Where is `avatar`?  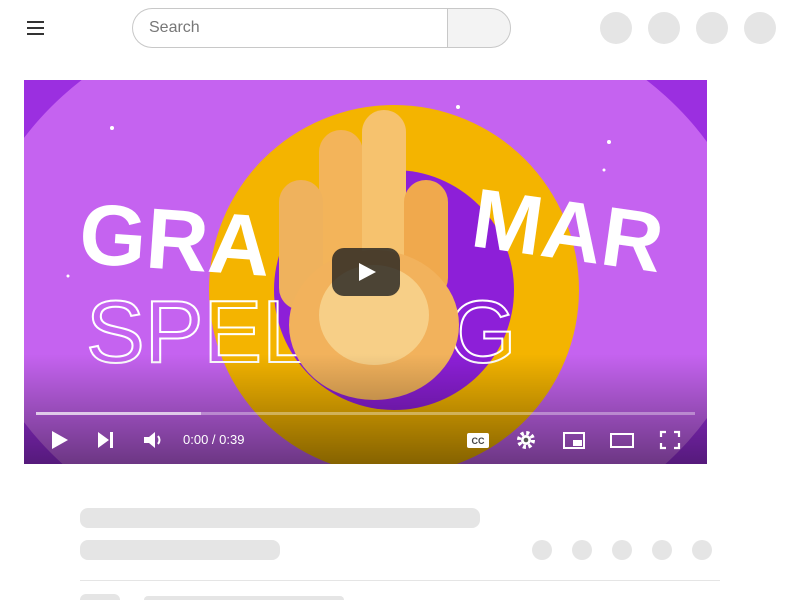
avatar is located at coordinates (760, 28).